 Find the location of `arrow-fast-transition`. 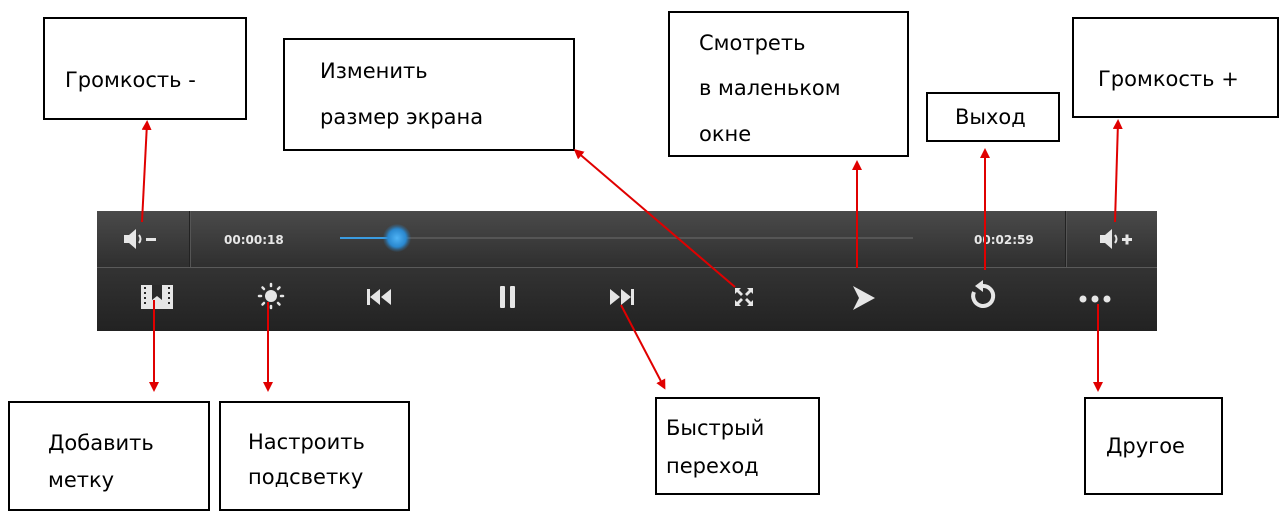

arrow-fast-transition is located at coordinates (643, 347).